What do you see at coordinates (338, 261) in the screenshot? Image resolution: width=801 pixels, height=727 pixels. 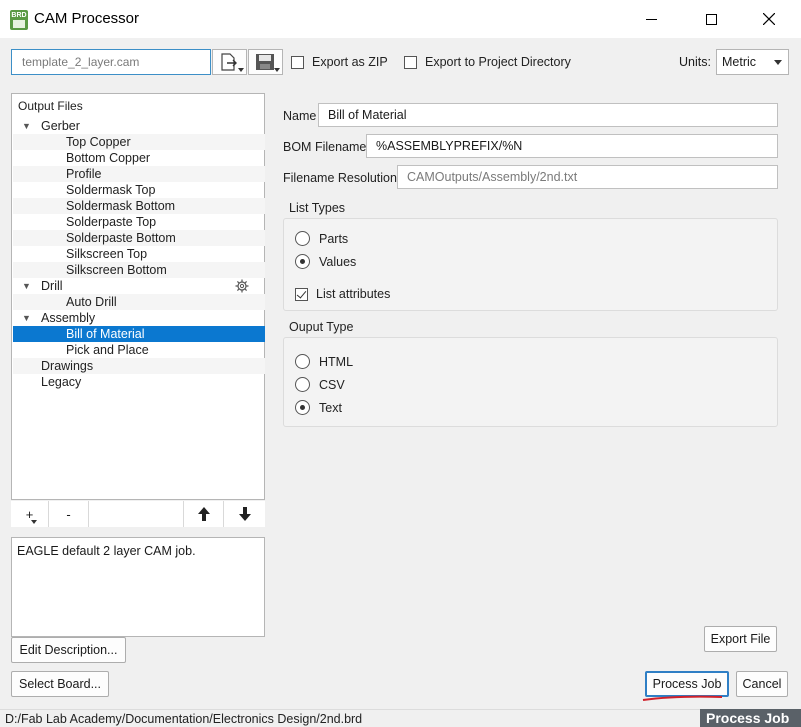 I see `radio-values-label: Values` at bounding box center [338, 261].